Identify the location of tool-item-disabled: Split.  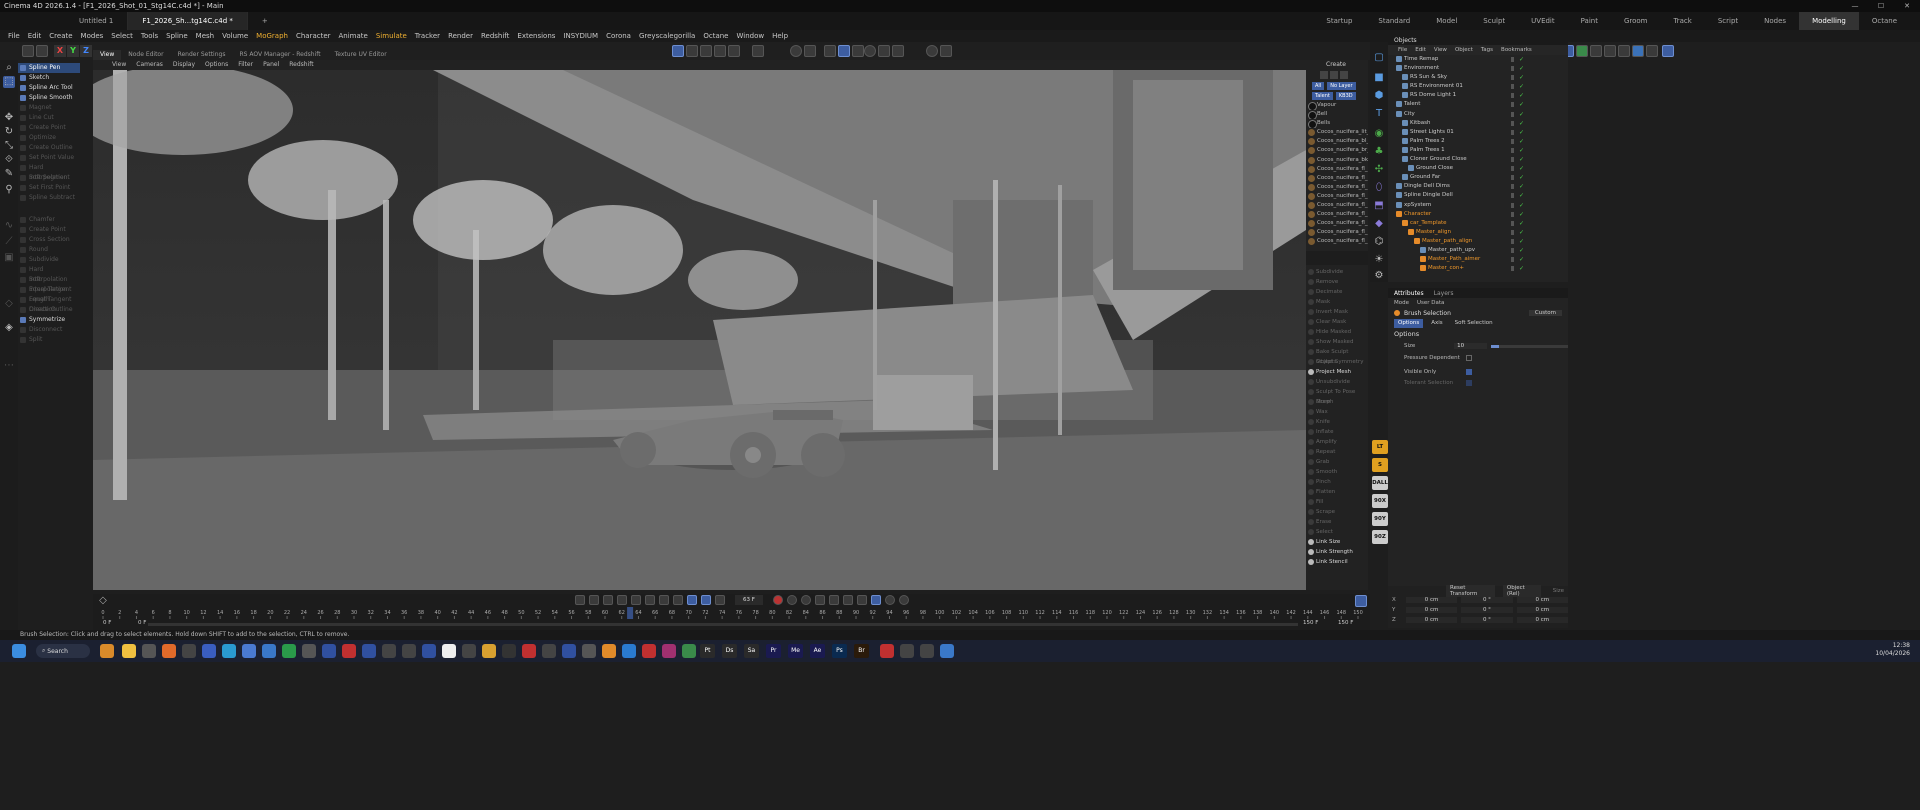
(49, 340).